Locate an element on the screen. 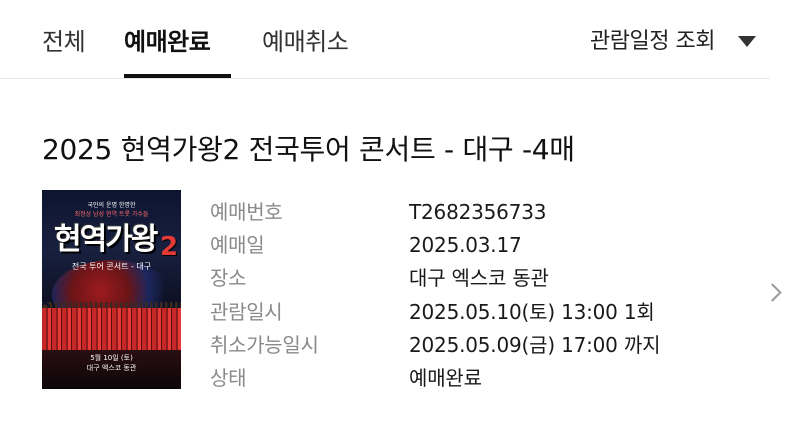  detail-label: 상태 is located at coordinates (228, 378).